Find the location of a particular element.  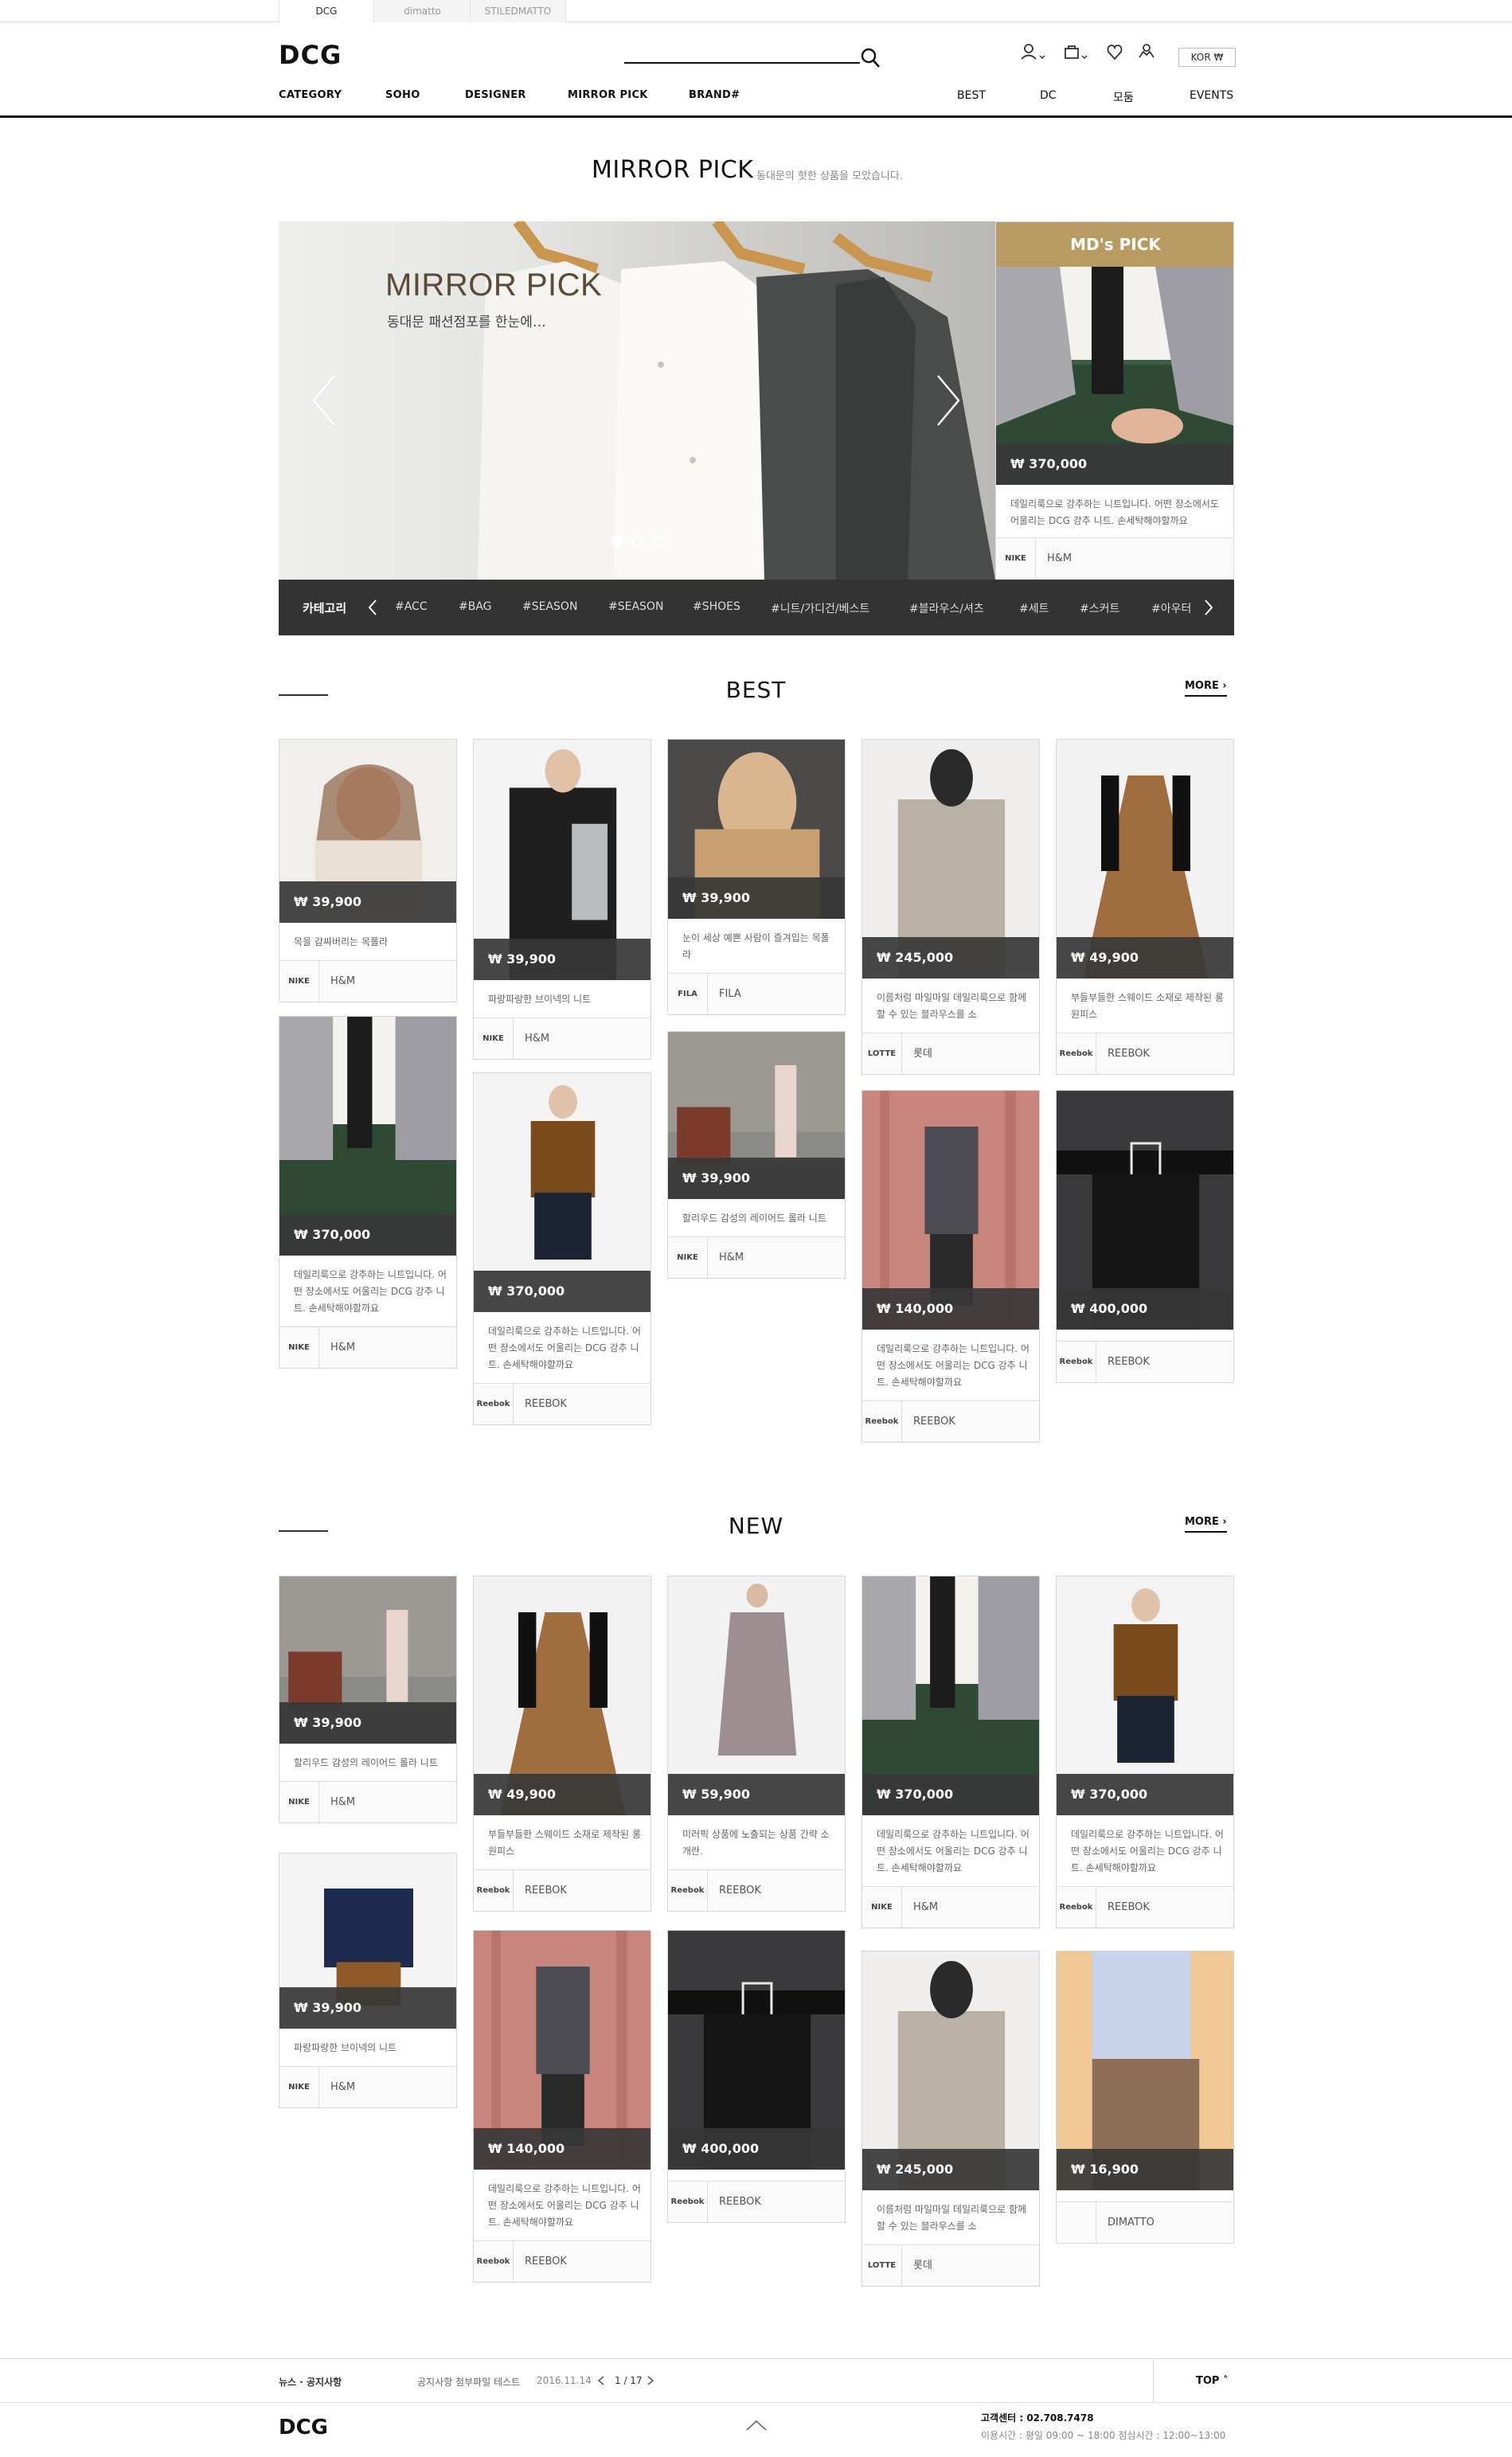

new-title: NEW is located at coordinates (756, 1526).